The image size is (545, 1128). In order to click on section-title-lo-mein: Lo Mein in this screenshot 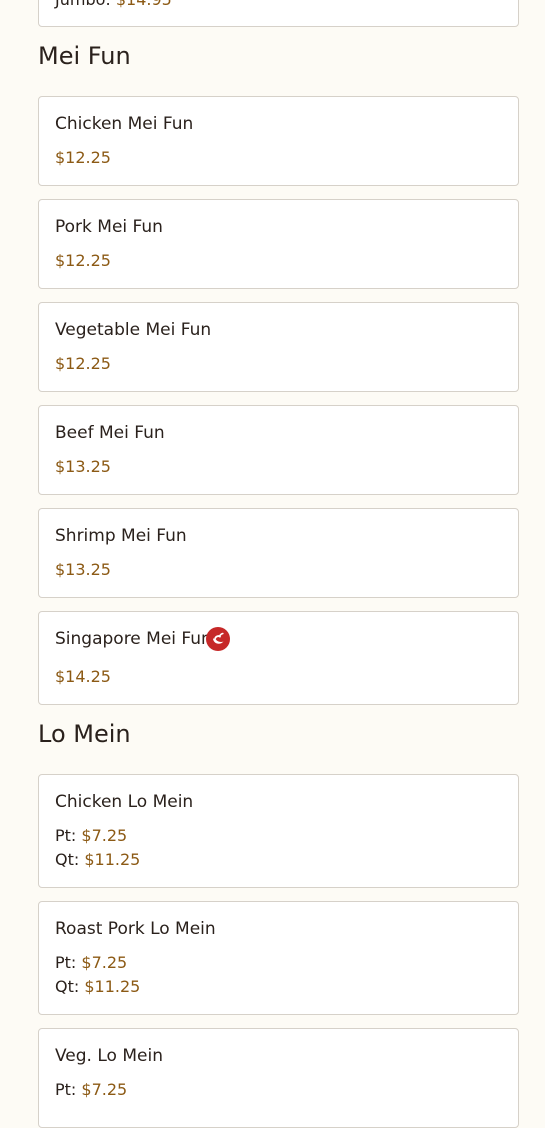, I will do `click(84, 734)`.